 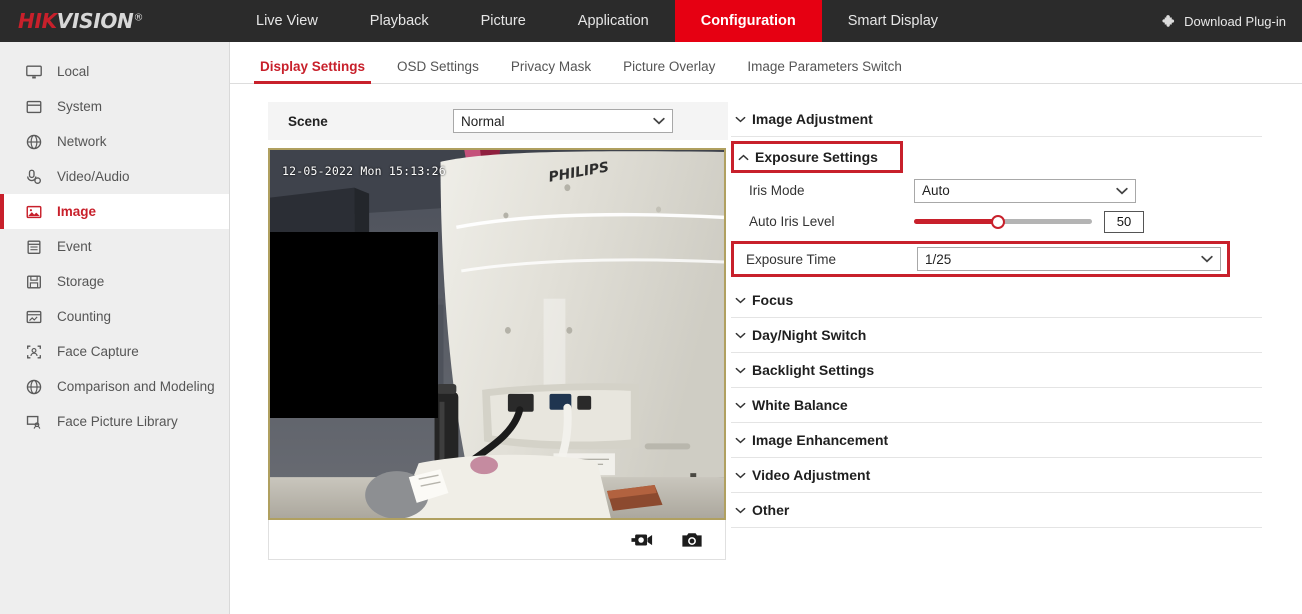 I want to click on section-label-image-enhancement: Image Enhancement, so click(x=820, y=440).